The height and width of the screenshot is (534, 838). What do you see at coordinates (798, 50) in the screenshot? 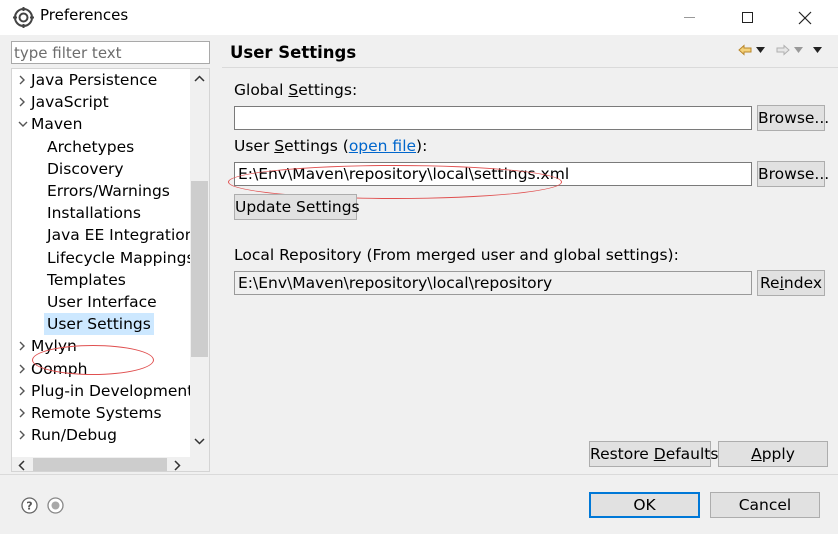
I see `forward-menu-chevron-down-icon` at bounding box center [798, 50].